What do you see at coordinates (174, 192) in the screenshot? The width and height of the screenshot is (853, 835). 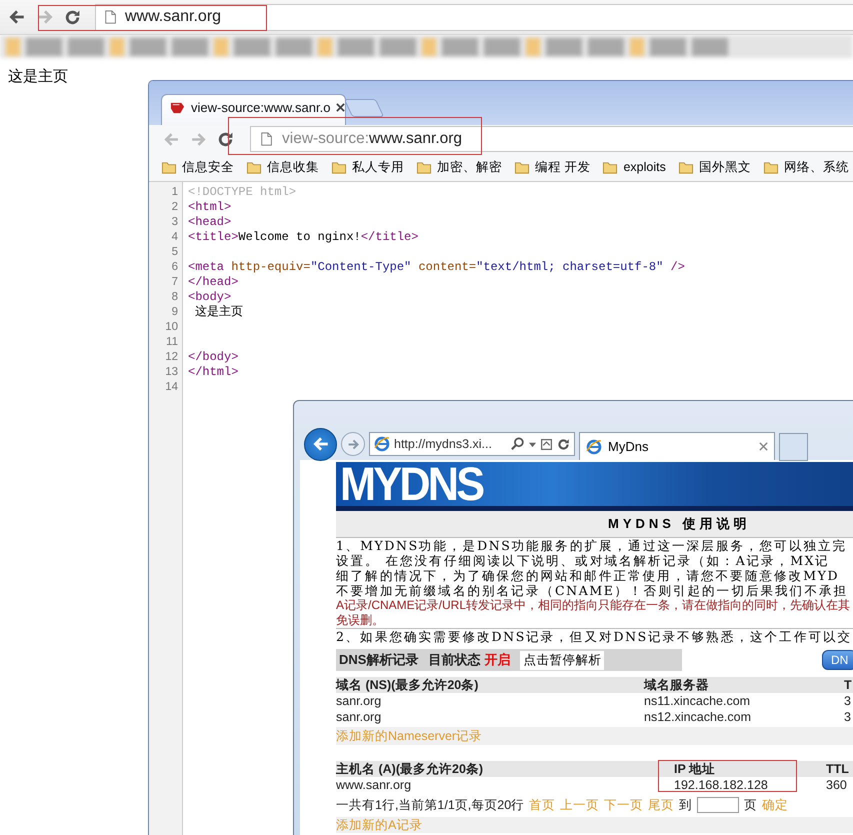 I see `line-number: 1` at bounding box center [174, 192].